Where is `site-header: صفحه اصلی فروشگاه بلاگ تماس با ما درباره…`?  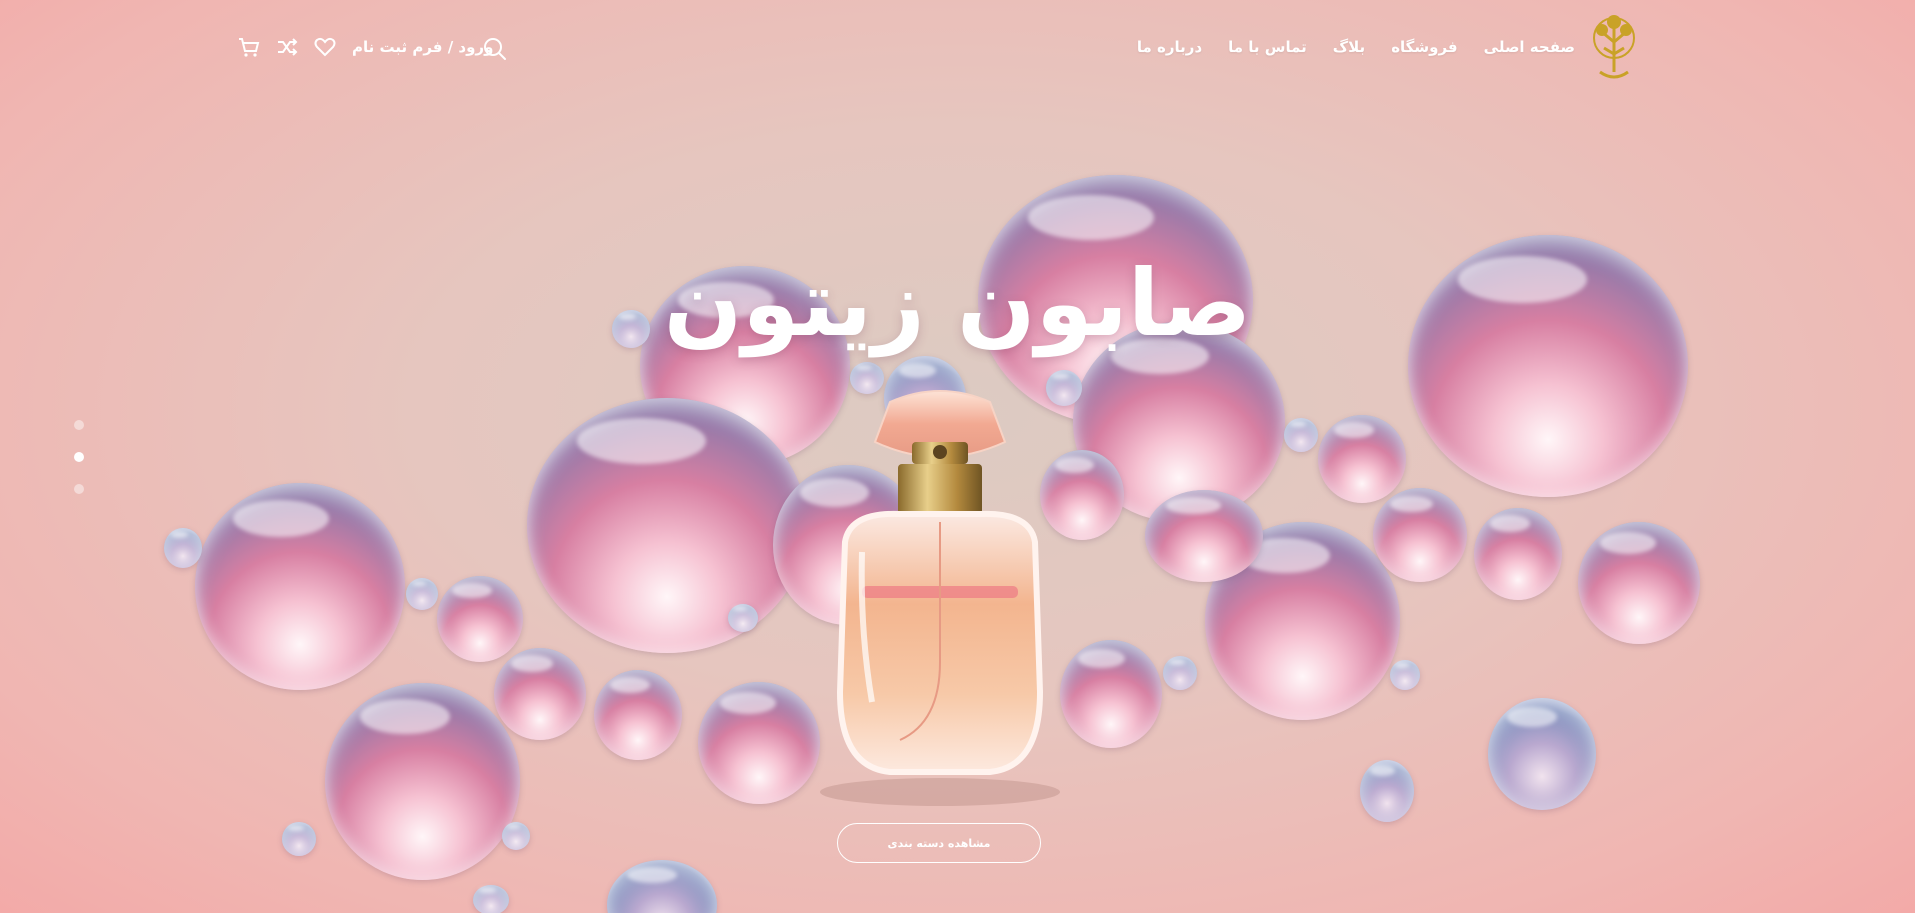 site-header: صفحه اصلی فروشگاه بلاگ تماس با ما درباره… is located at coordinates (957, 50).